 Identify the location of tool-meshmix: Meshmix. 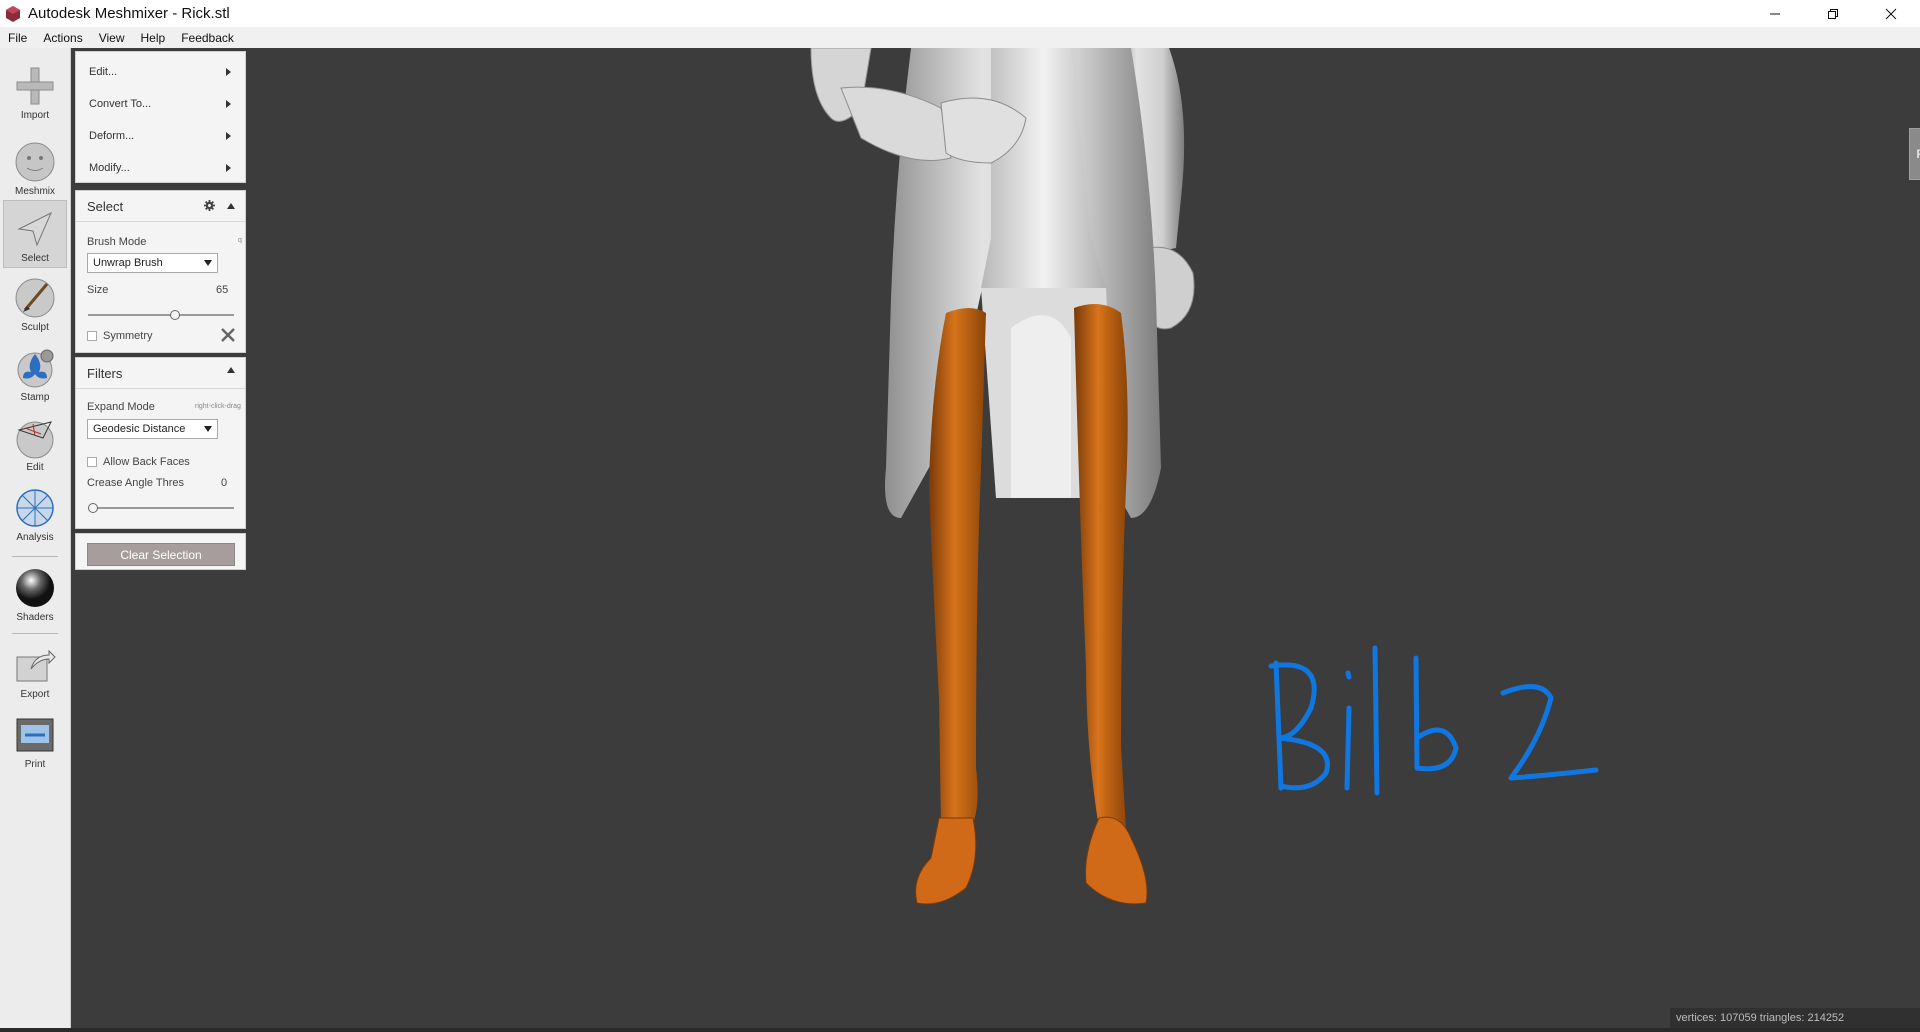
(35, 168).